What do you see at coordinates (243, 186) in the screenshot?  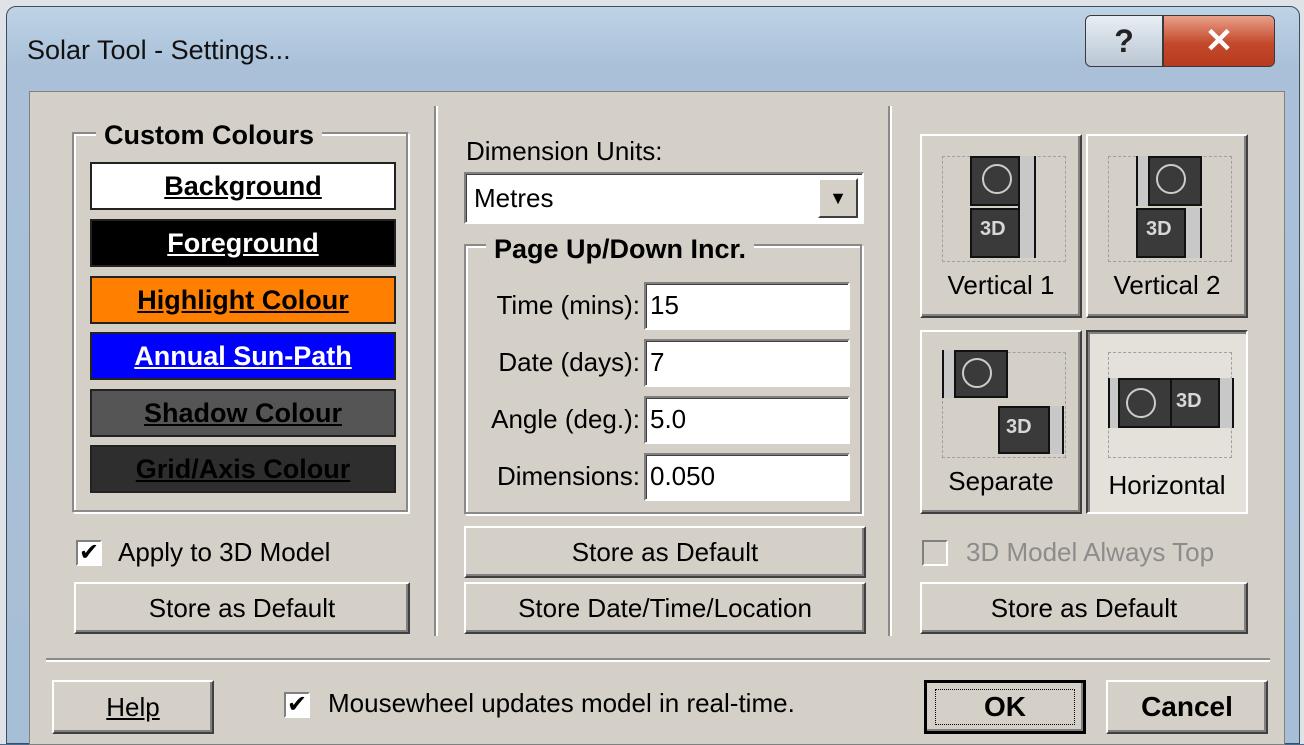 I see `background-colour-button: Background` at bounding box center [243, 186].